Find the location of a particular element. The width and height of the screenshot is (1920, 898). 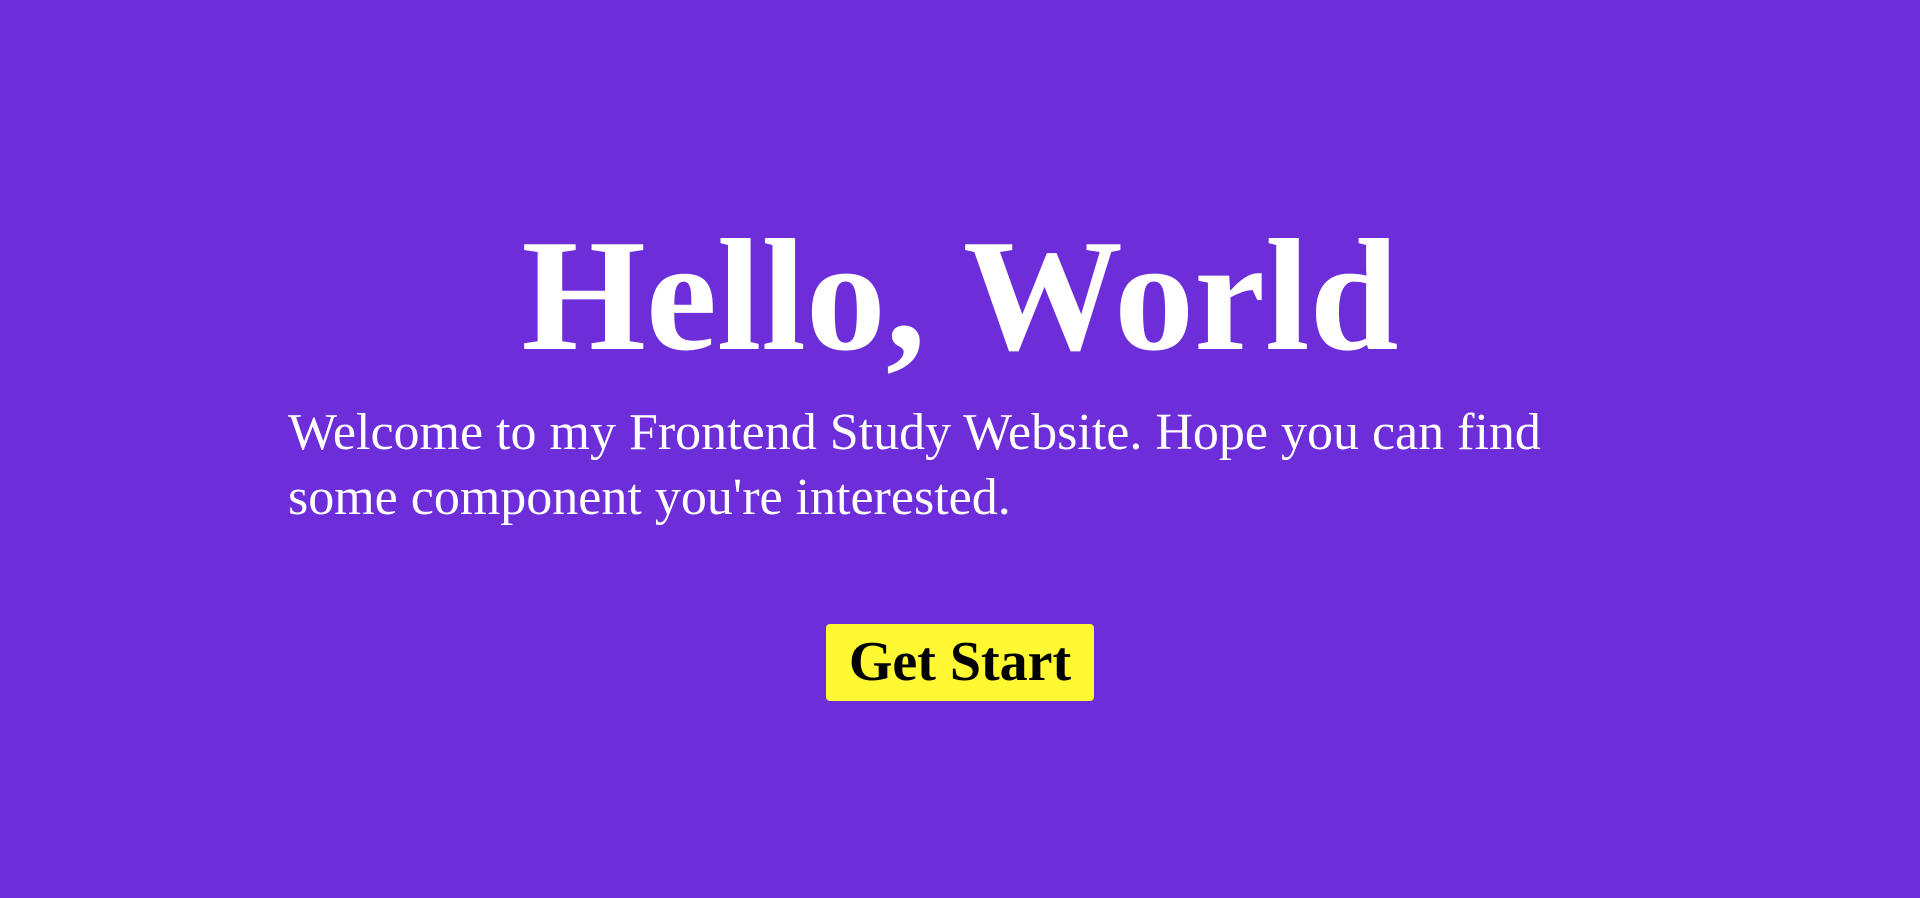

hero-title: Hello, World is located at coordinates (960, 295).